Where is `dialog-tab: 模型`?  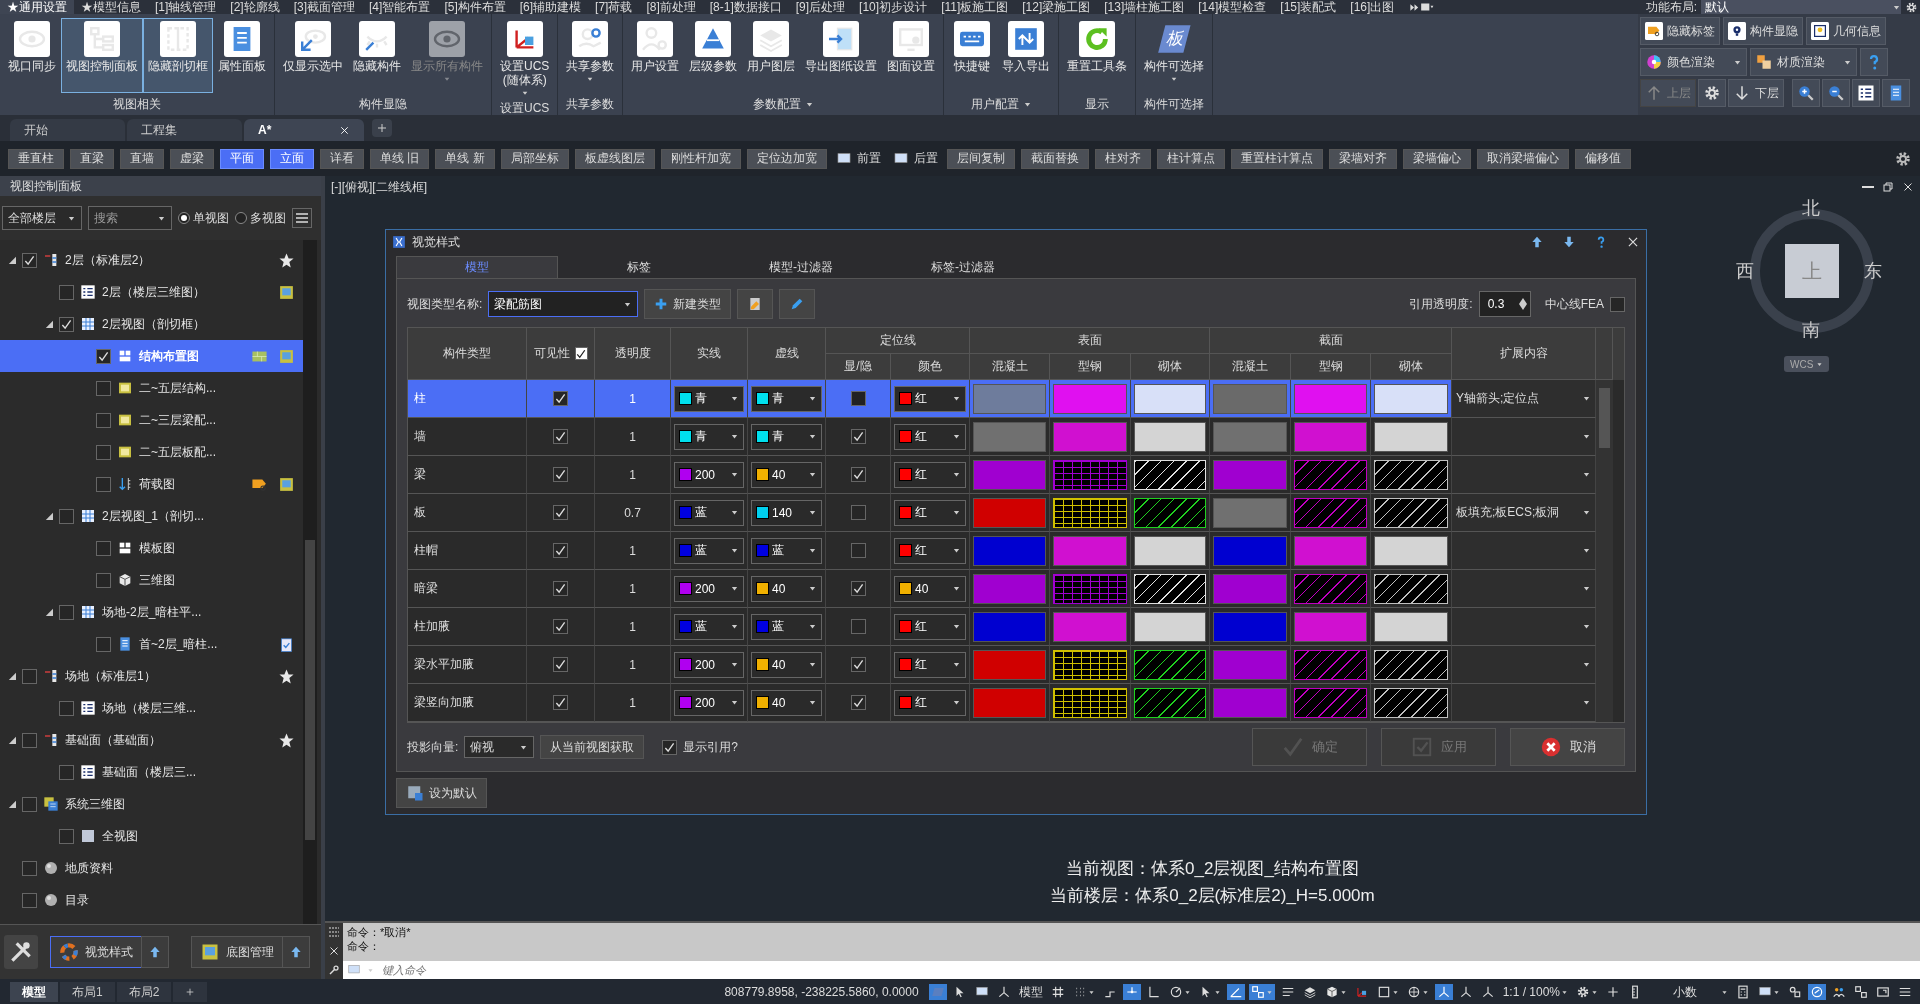 dialog-tab: 模型 is located at coordinates (477, 267).